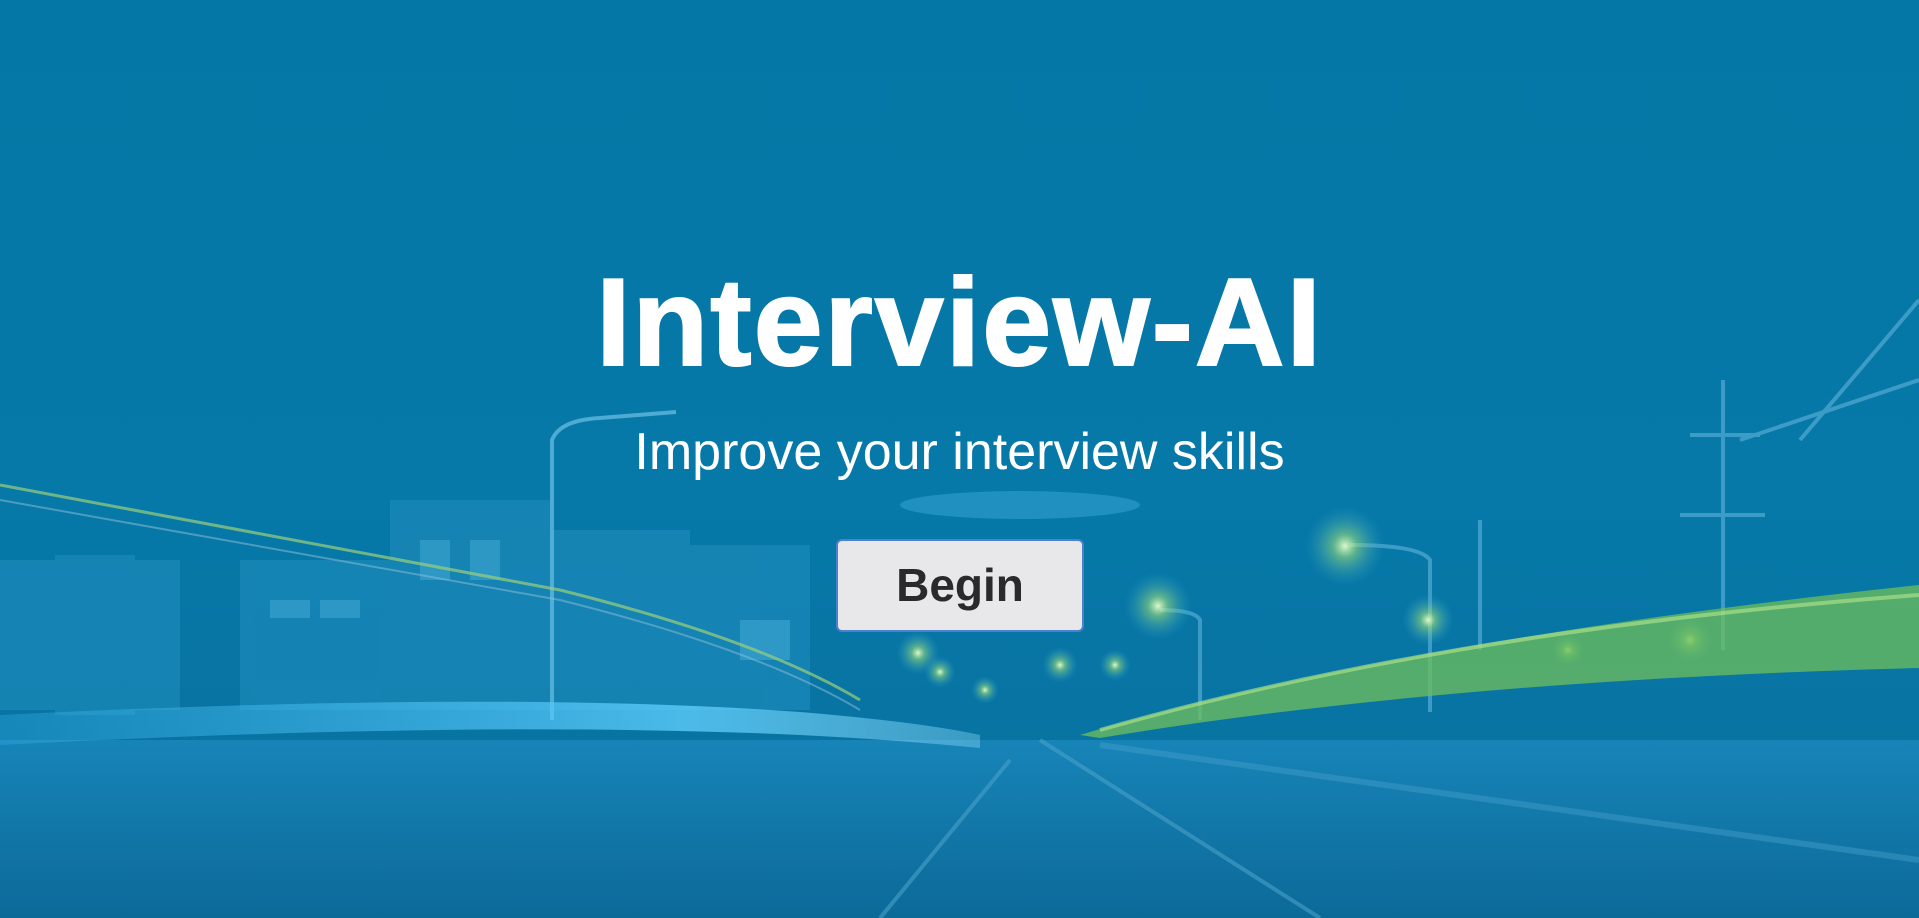  I want to click on horizon-haze, so click(1020, 505).